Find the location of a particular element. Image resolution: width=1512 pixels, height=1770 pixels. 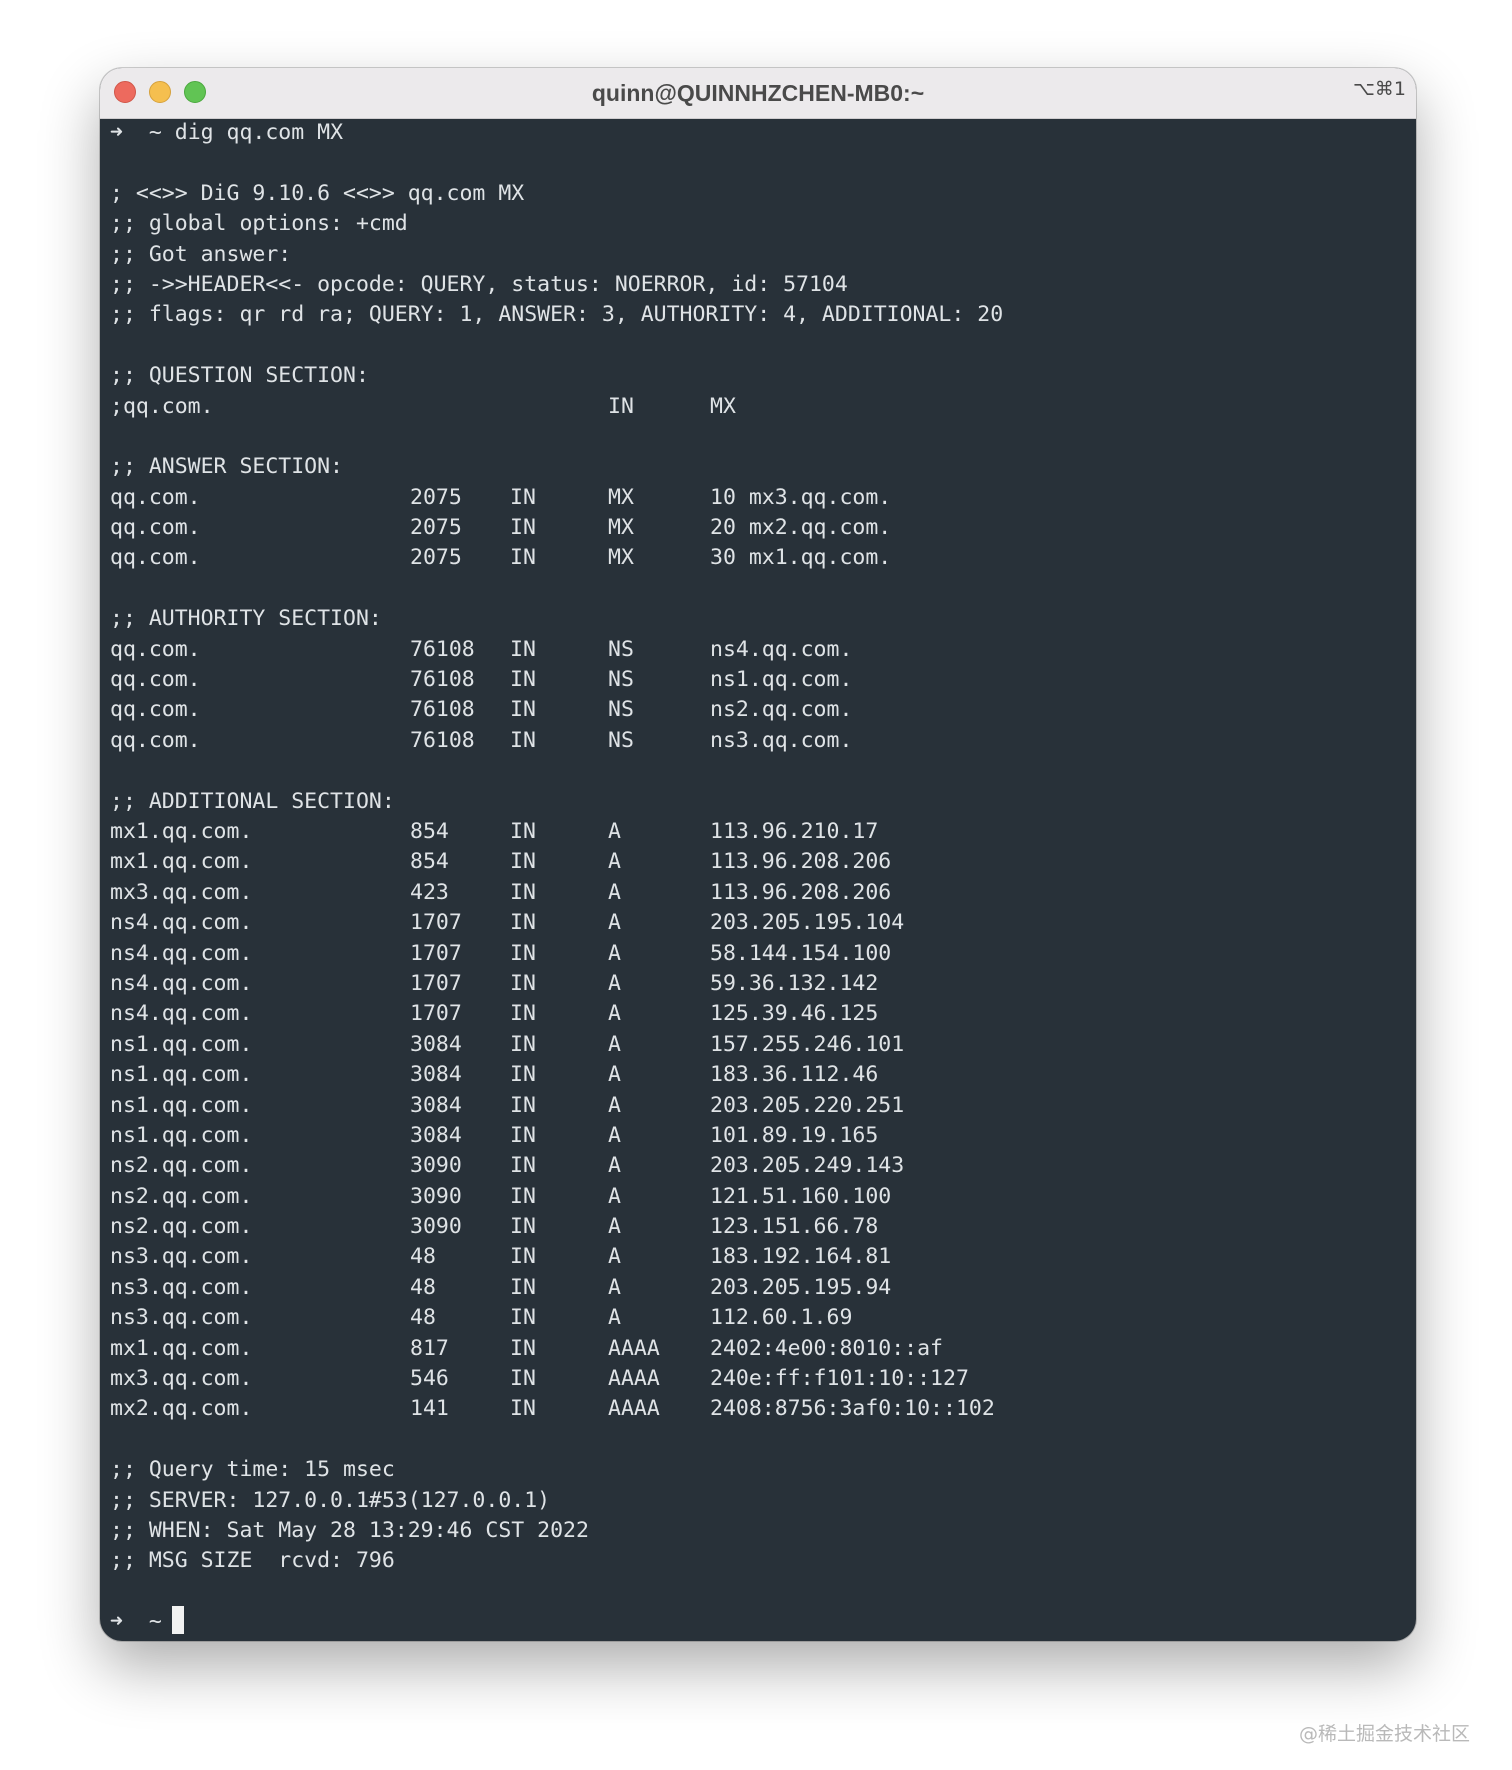

record-data: 183.192.164.81 is located at coordinates (801, 1257).